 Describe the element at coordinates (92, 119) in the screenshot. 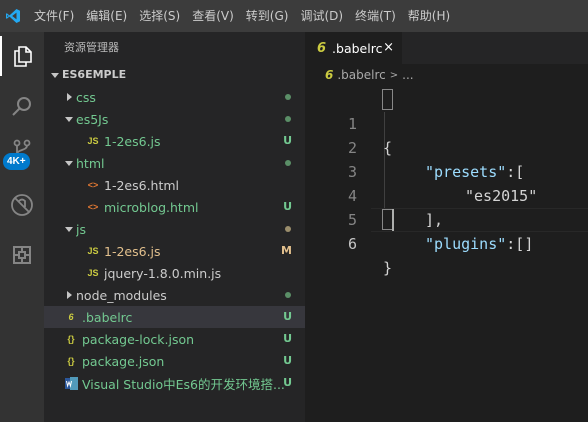

I see `tree-item-label: es5Js` at that location.